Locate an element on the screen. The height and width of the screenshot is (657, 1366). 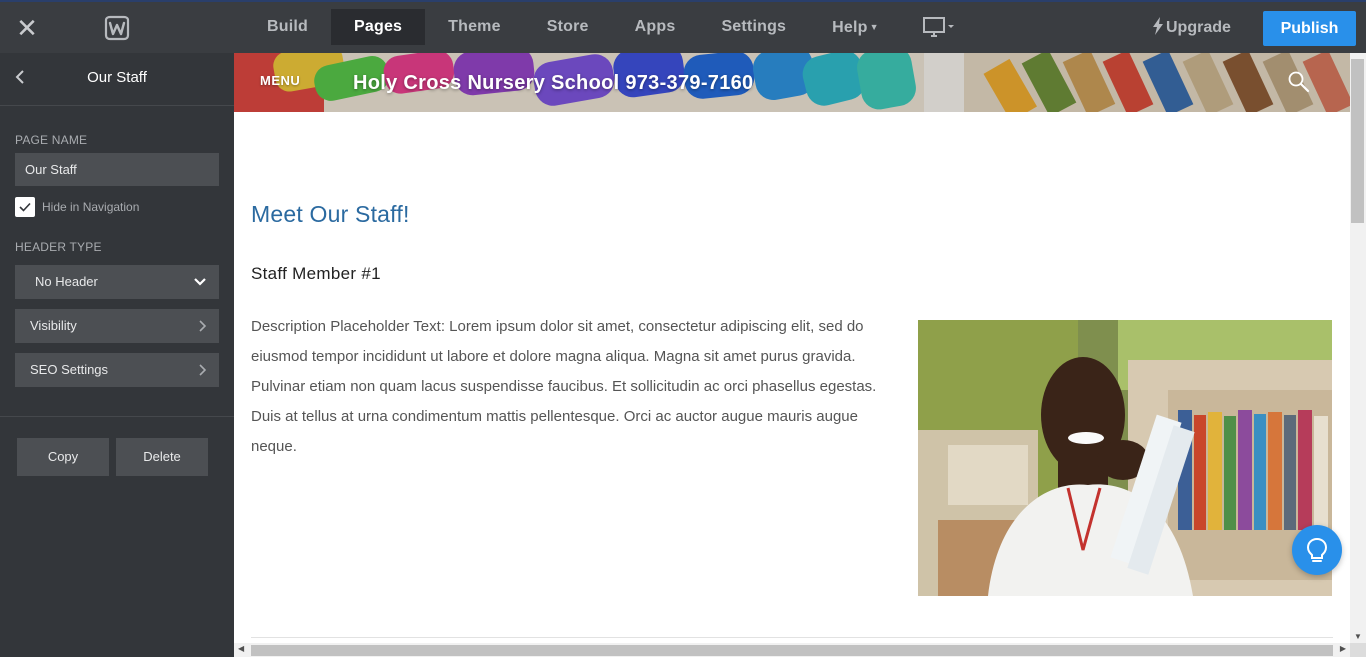
nav-store: Store is located at coordinates (568, 27).